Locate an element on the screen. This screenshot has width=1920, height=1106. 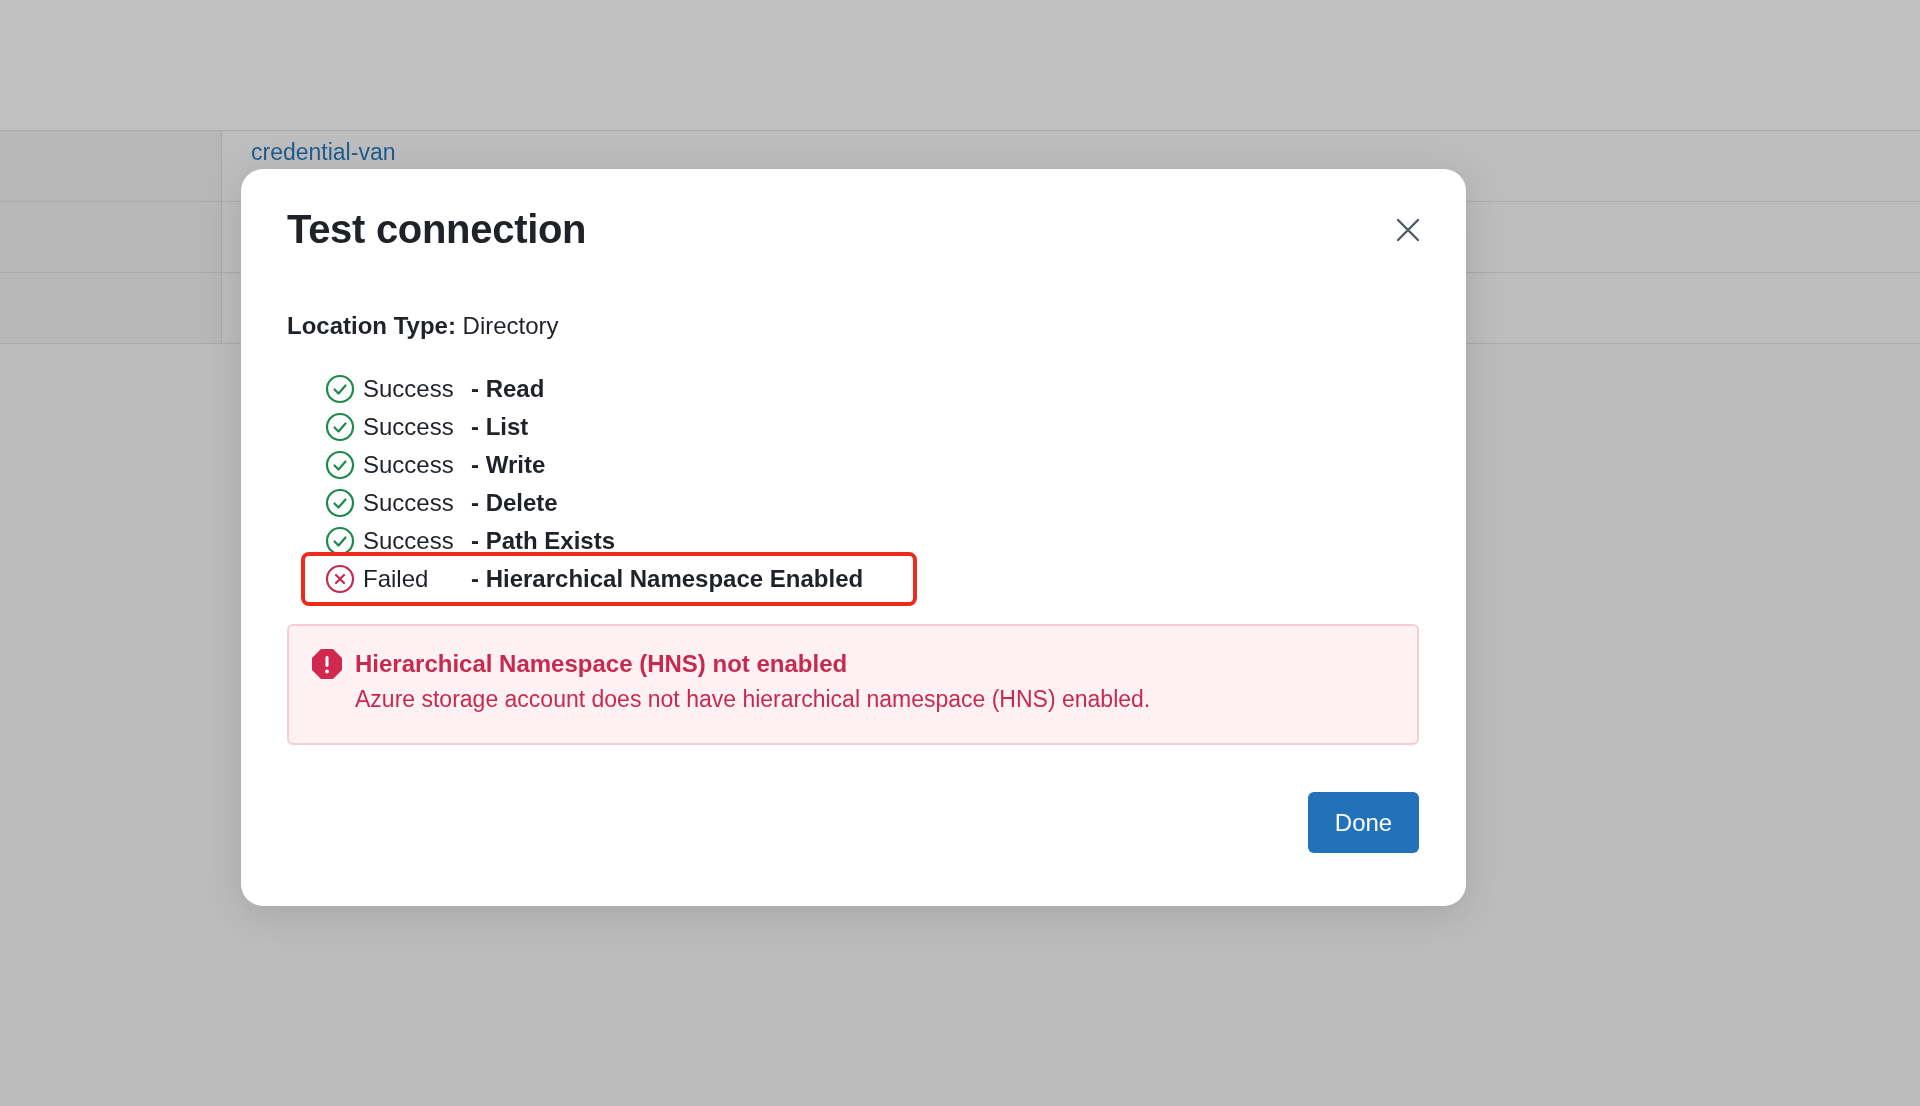
check-name: - Hierarchical Namespace Enabled is located at coordinates (667, 579).